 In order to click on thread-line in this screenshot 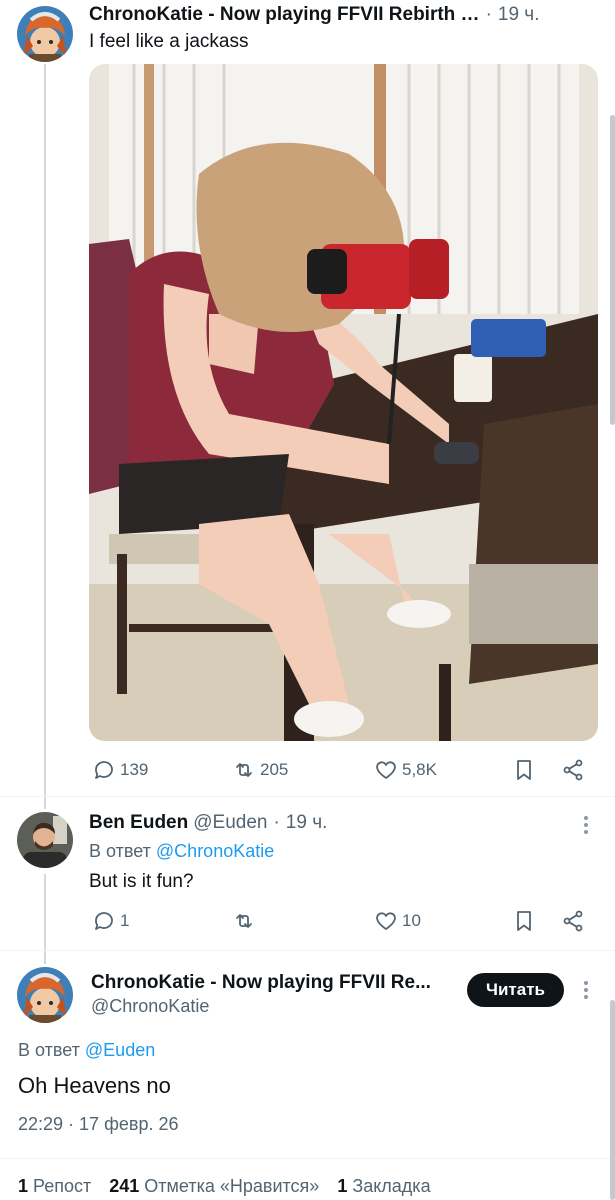, I will do `click(45, 436)`.